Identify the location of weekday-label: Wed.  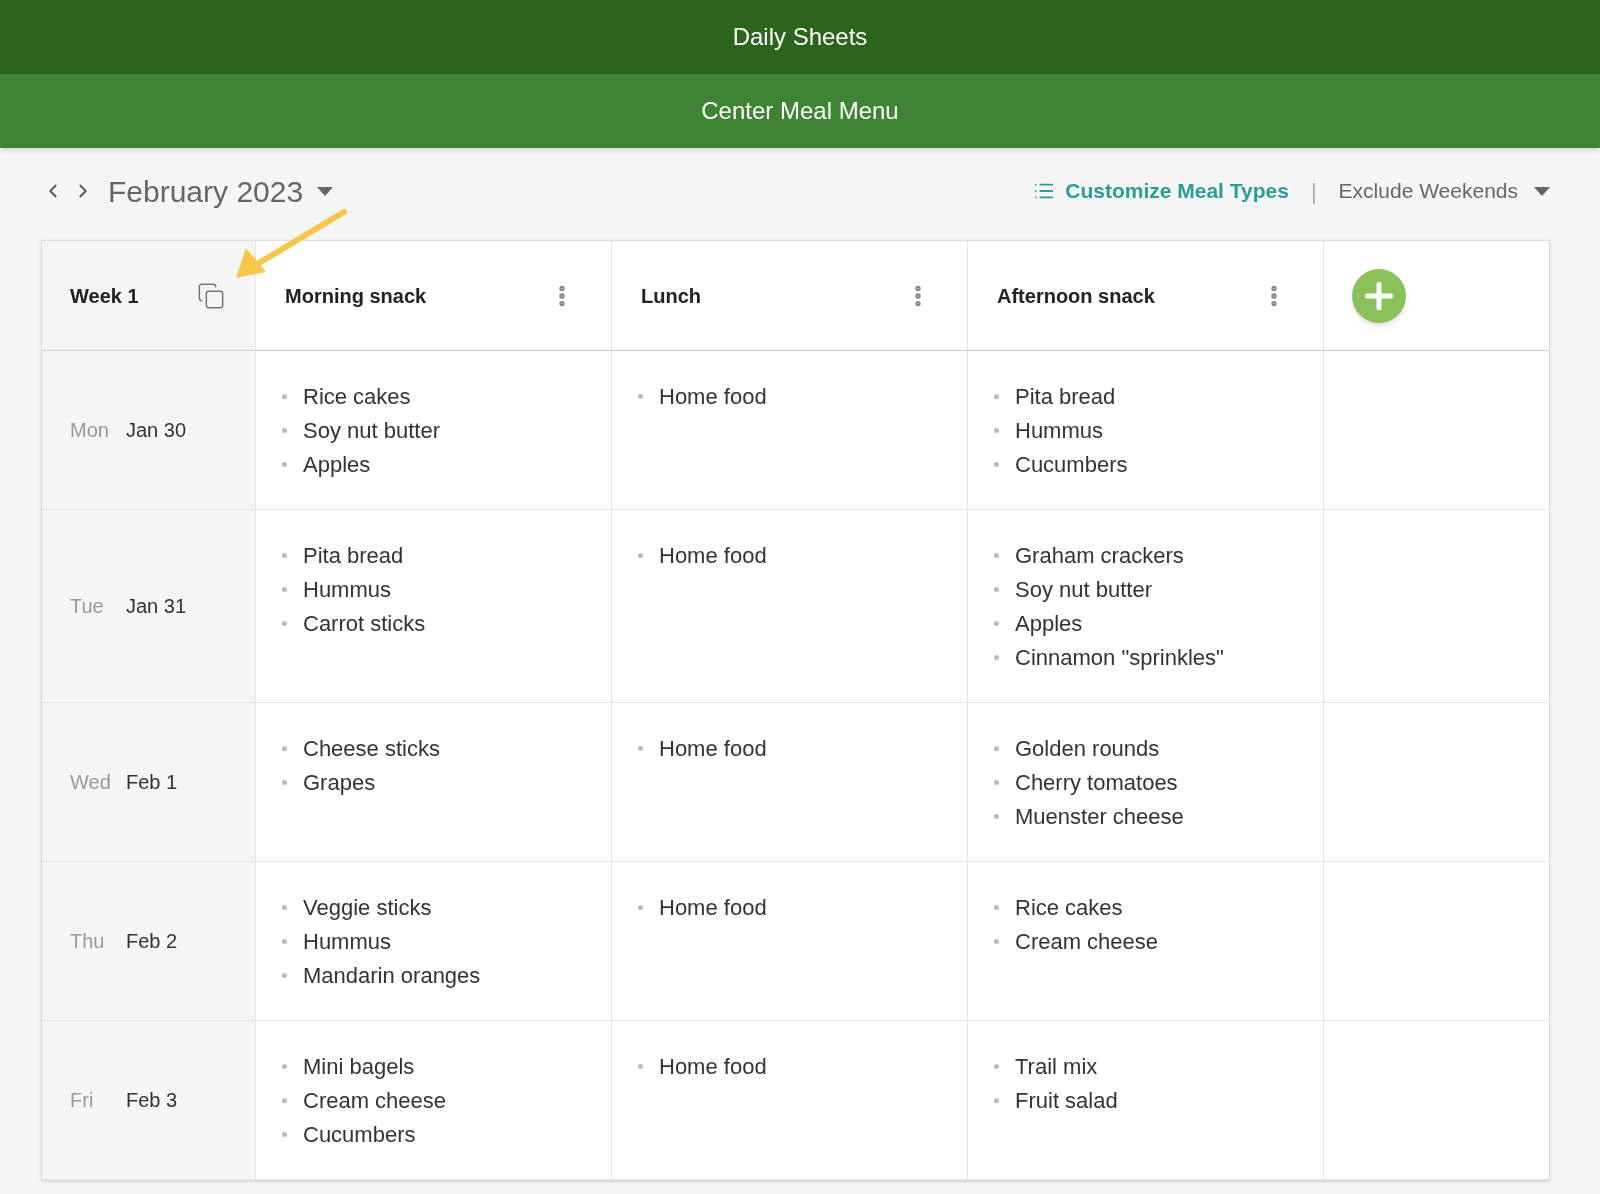
(91, 782).